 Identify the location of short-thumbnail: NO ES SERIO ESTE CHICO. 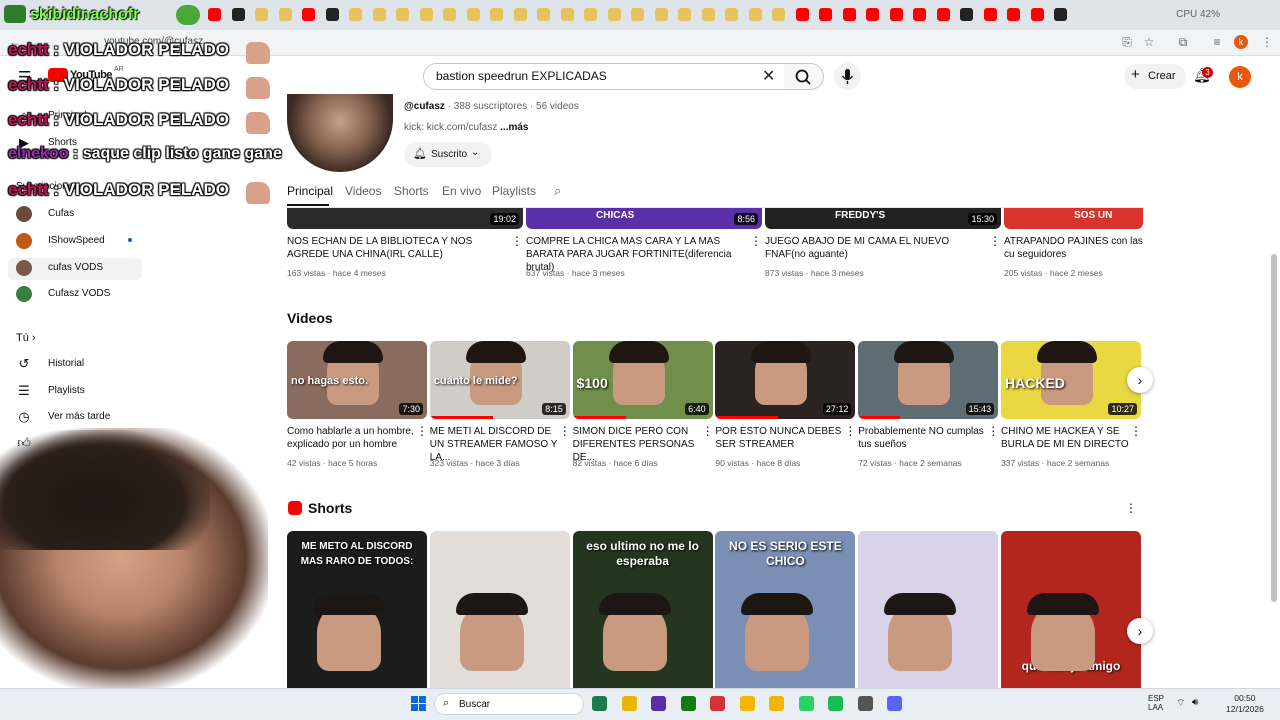
(785, 609).